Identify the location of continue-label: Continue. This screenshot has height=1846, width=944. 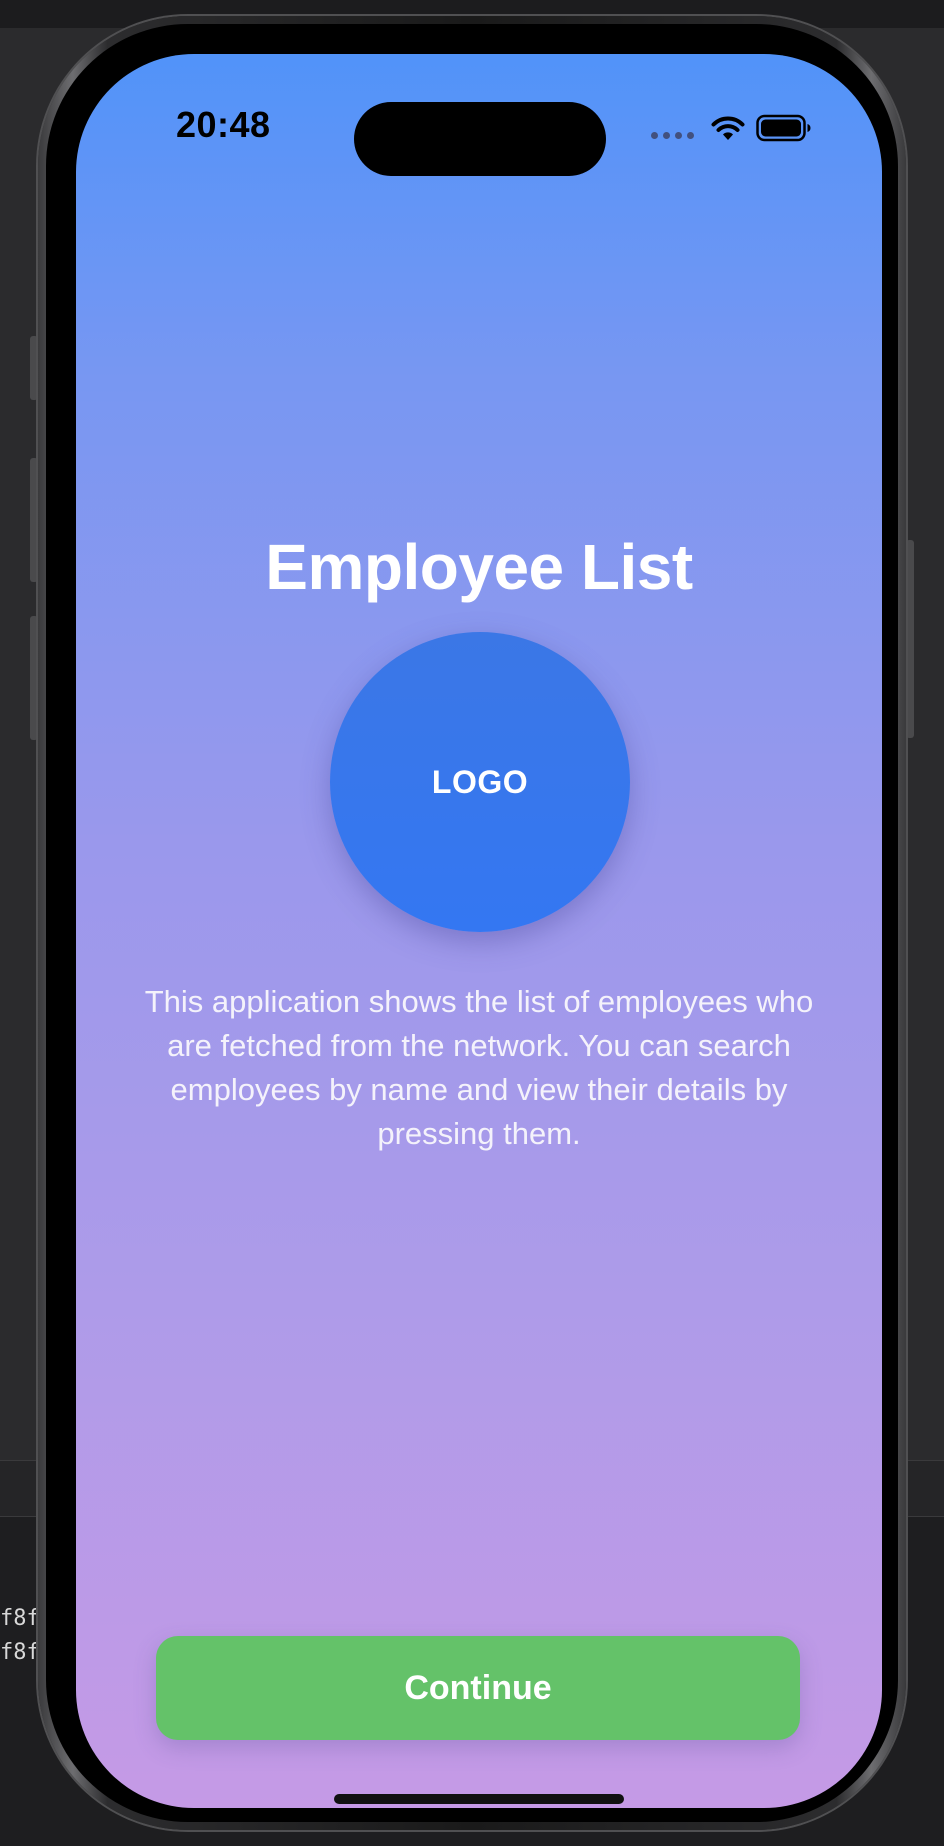
(478, 1687).